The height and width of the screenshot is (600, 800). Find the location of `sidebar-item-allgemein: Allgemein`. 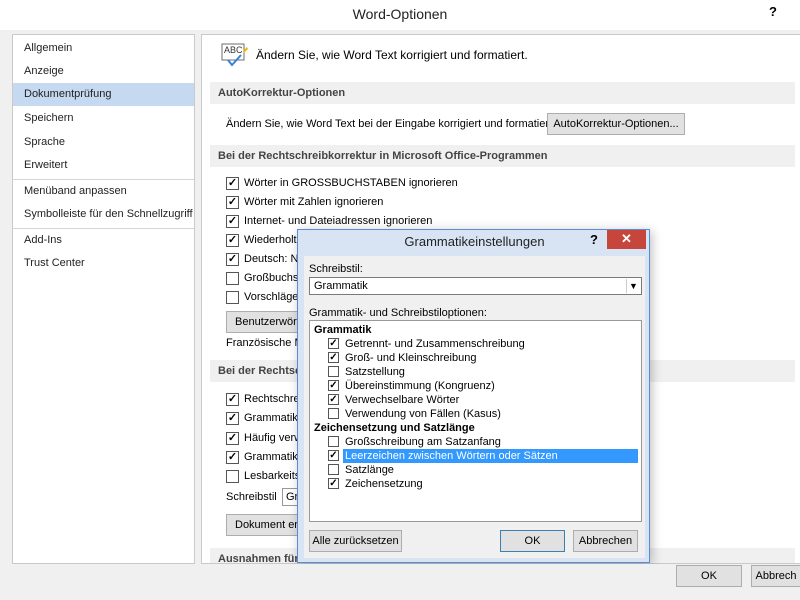

sidebar-item-allgemein: Allgemein is located at coordinates (103, 48).